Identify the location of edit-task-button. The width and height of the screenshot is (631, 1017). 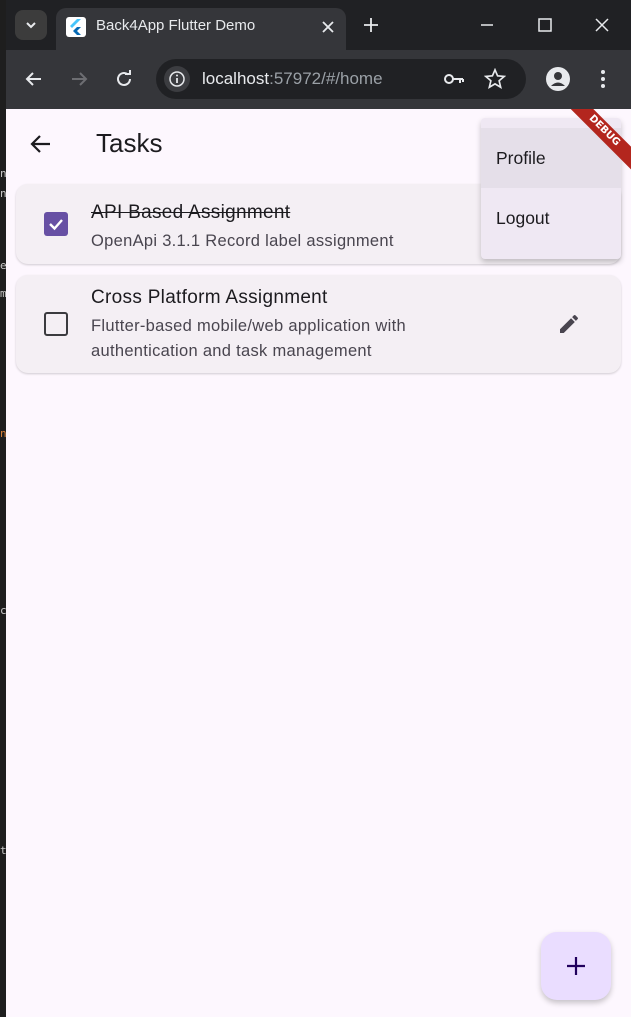
(569, 324).